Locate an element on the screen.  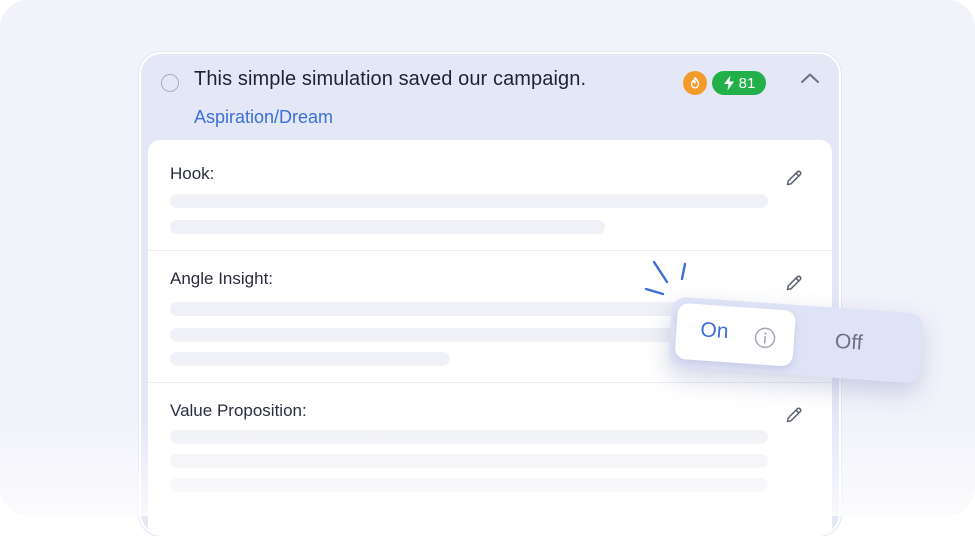
section-label: Hook: is located at coordinates (192, 174).